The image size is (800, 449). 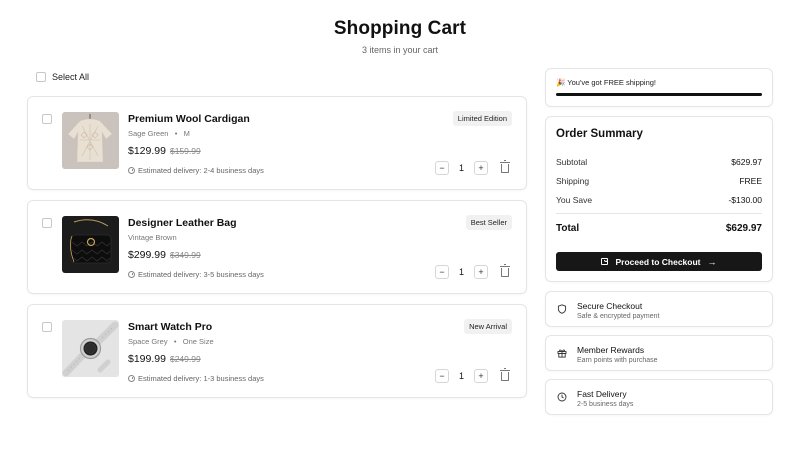 I want to click on product-name: Smart Watch Pro, so click(x=170, y=327).